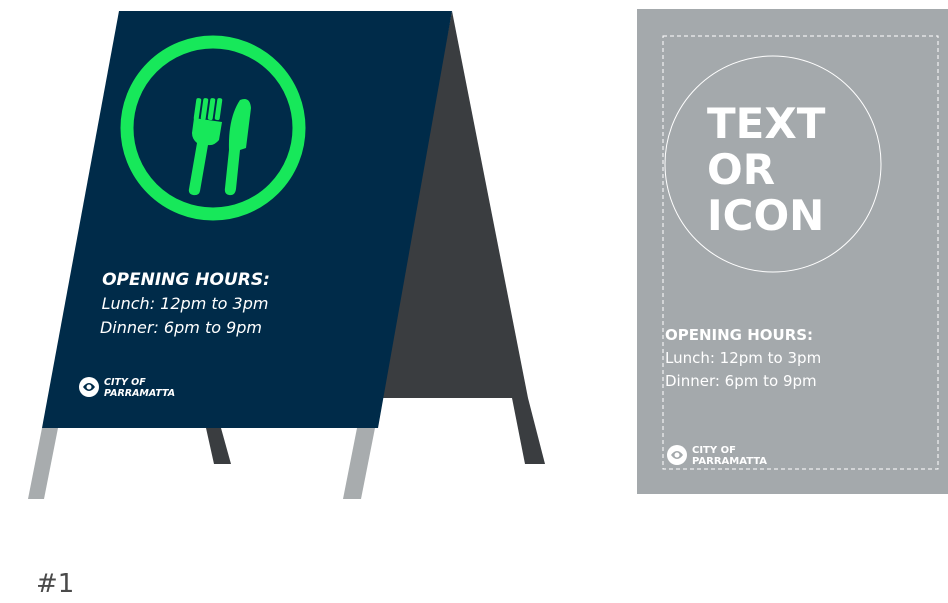  What do you see at coordinates (55, 584) in the screenshot?
I see `figure-caption: #1` at bounding box center [55, 584].